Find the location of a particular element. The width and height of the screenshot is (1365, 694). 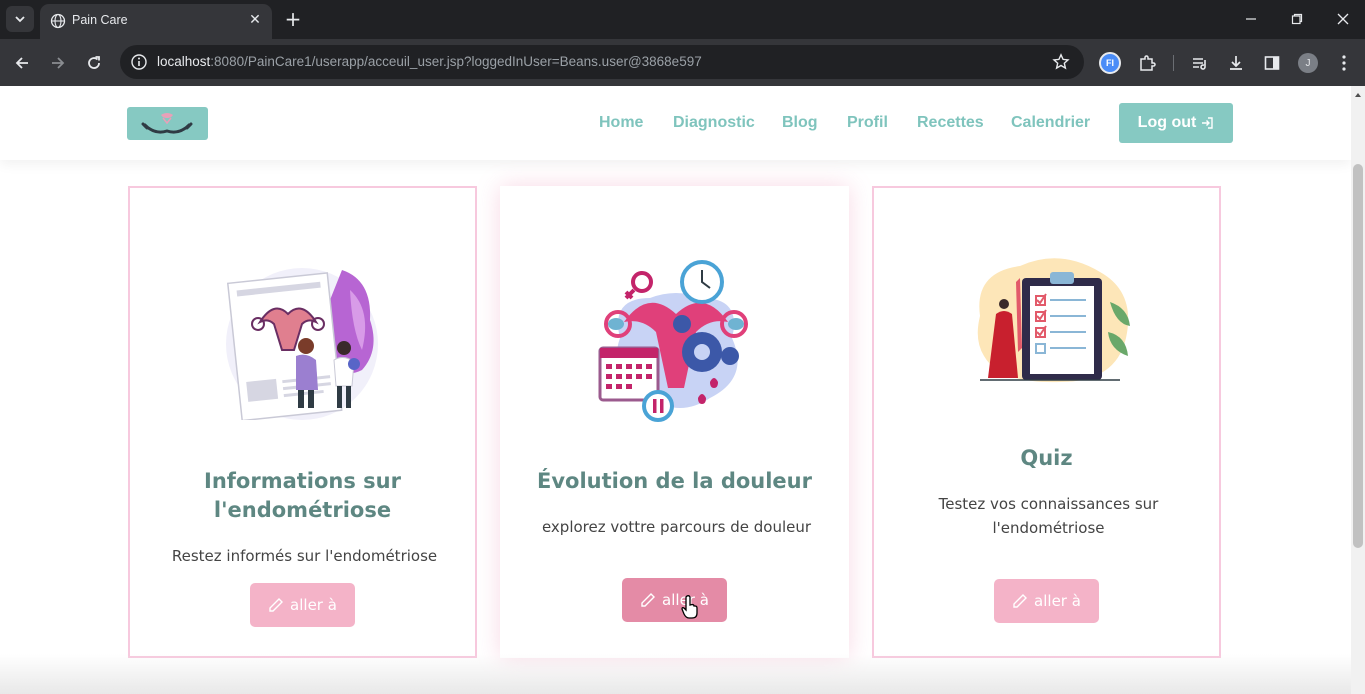

nav-link-profil: Profil is located at coordinates (867, 123).